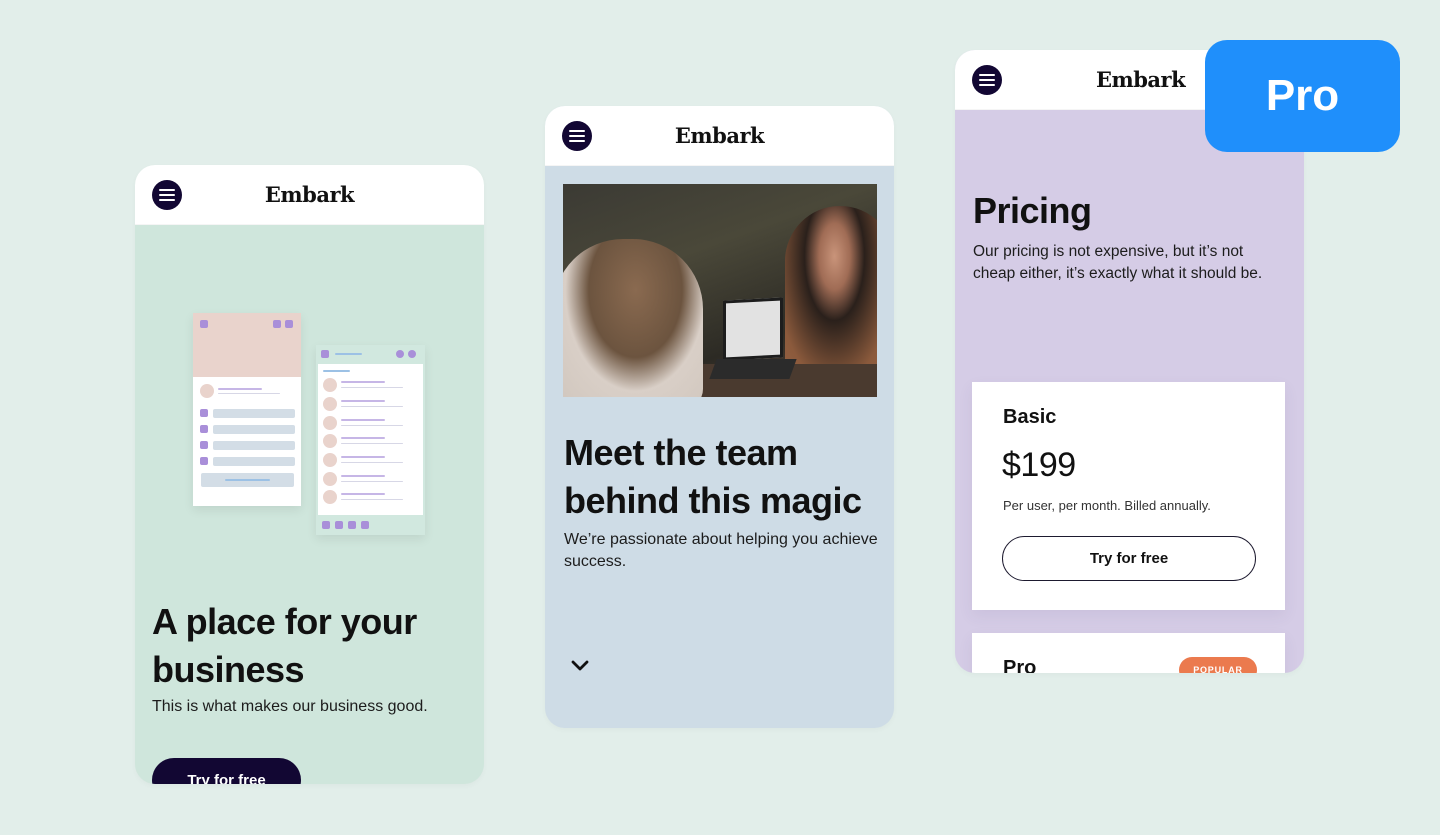 The height and width of the screenshot is (835, 1440). I want to click on plan-name: Basic, so click(1030, 417).